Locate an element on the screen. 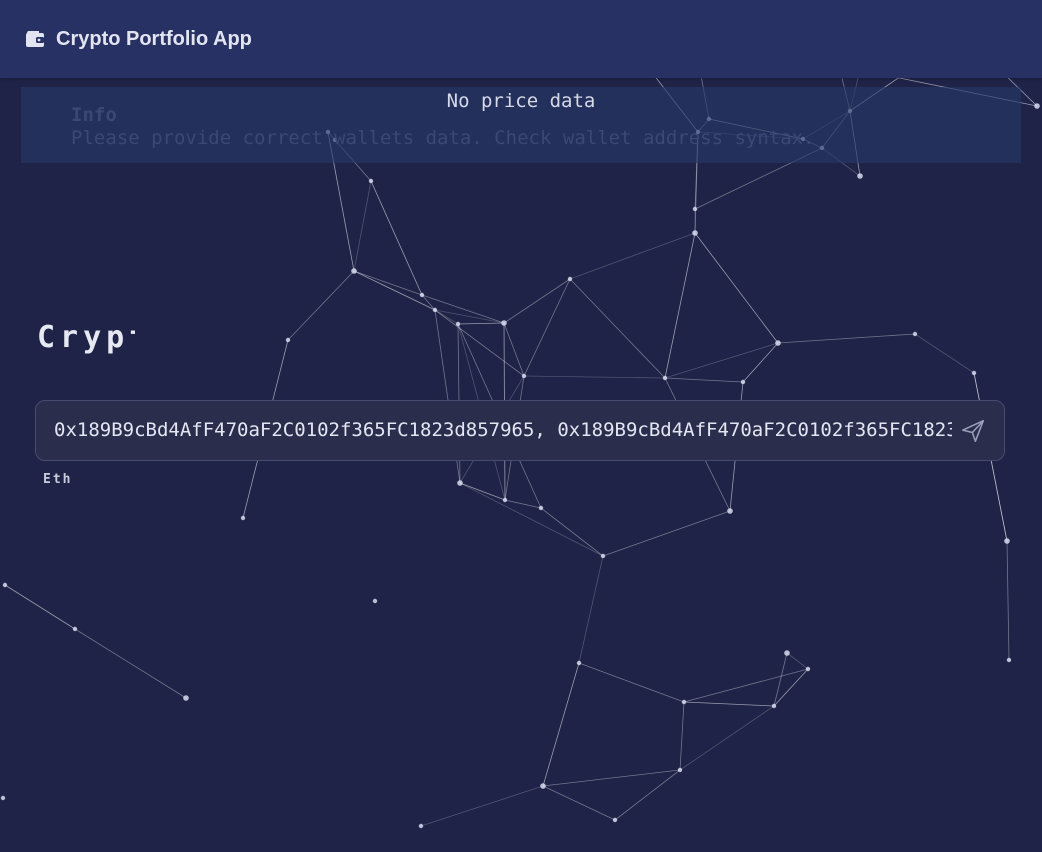  no-price-data-text: No price data is located at coordinates (521, 101).